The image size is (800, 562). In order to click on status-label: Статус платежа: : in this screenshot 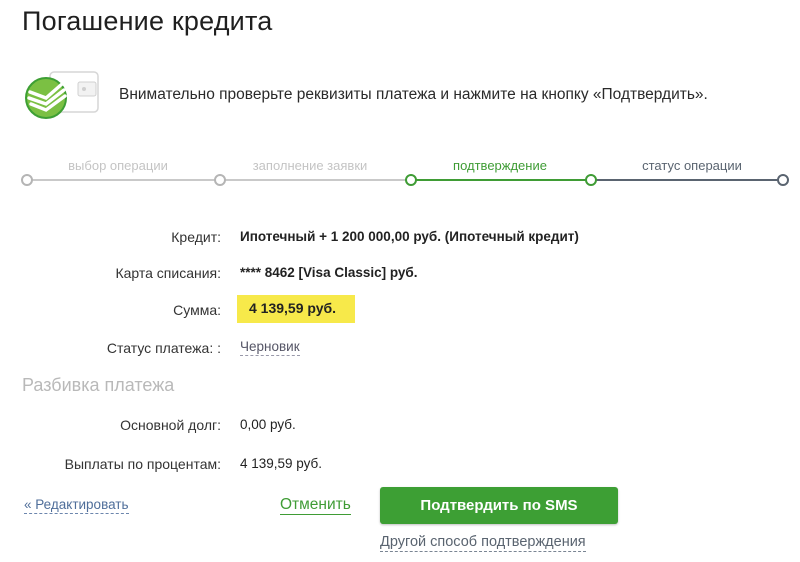, I will do `click(163, 348)`.